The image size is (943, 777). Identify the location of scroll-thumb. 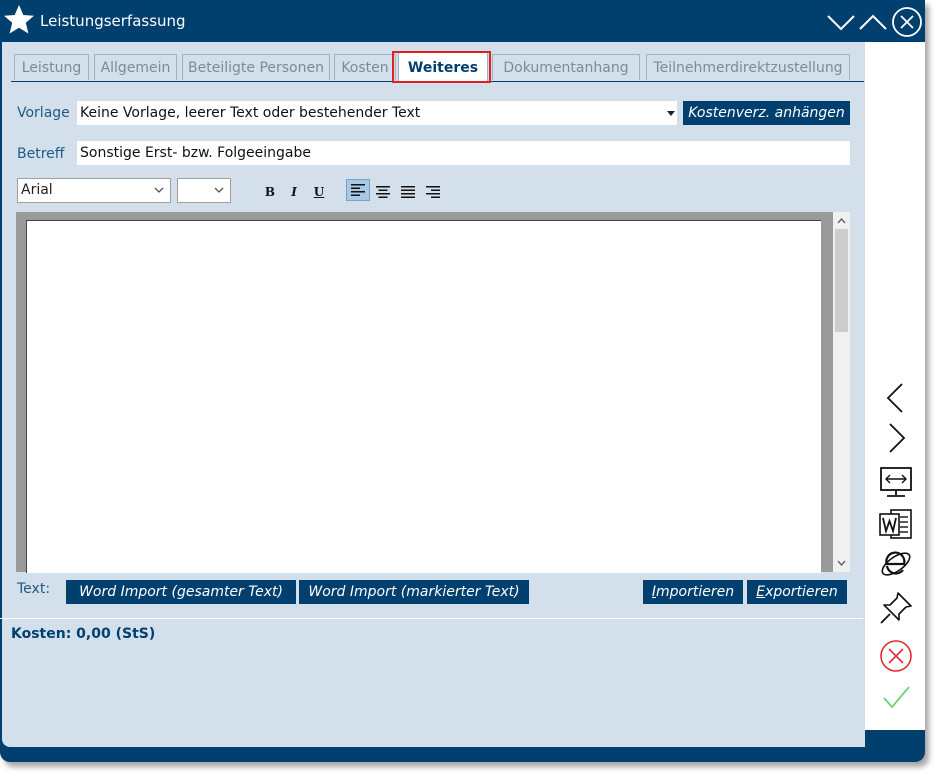
(841, 280).